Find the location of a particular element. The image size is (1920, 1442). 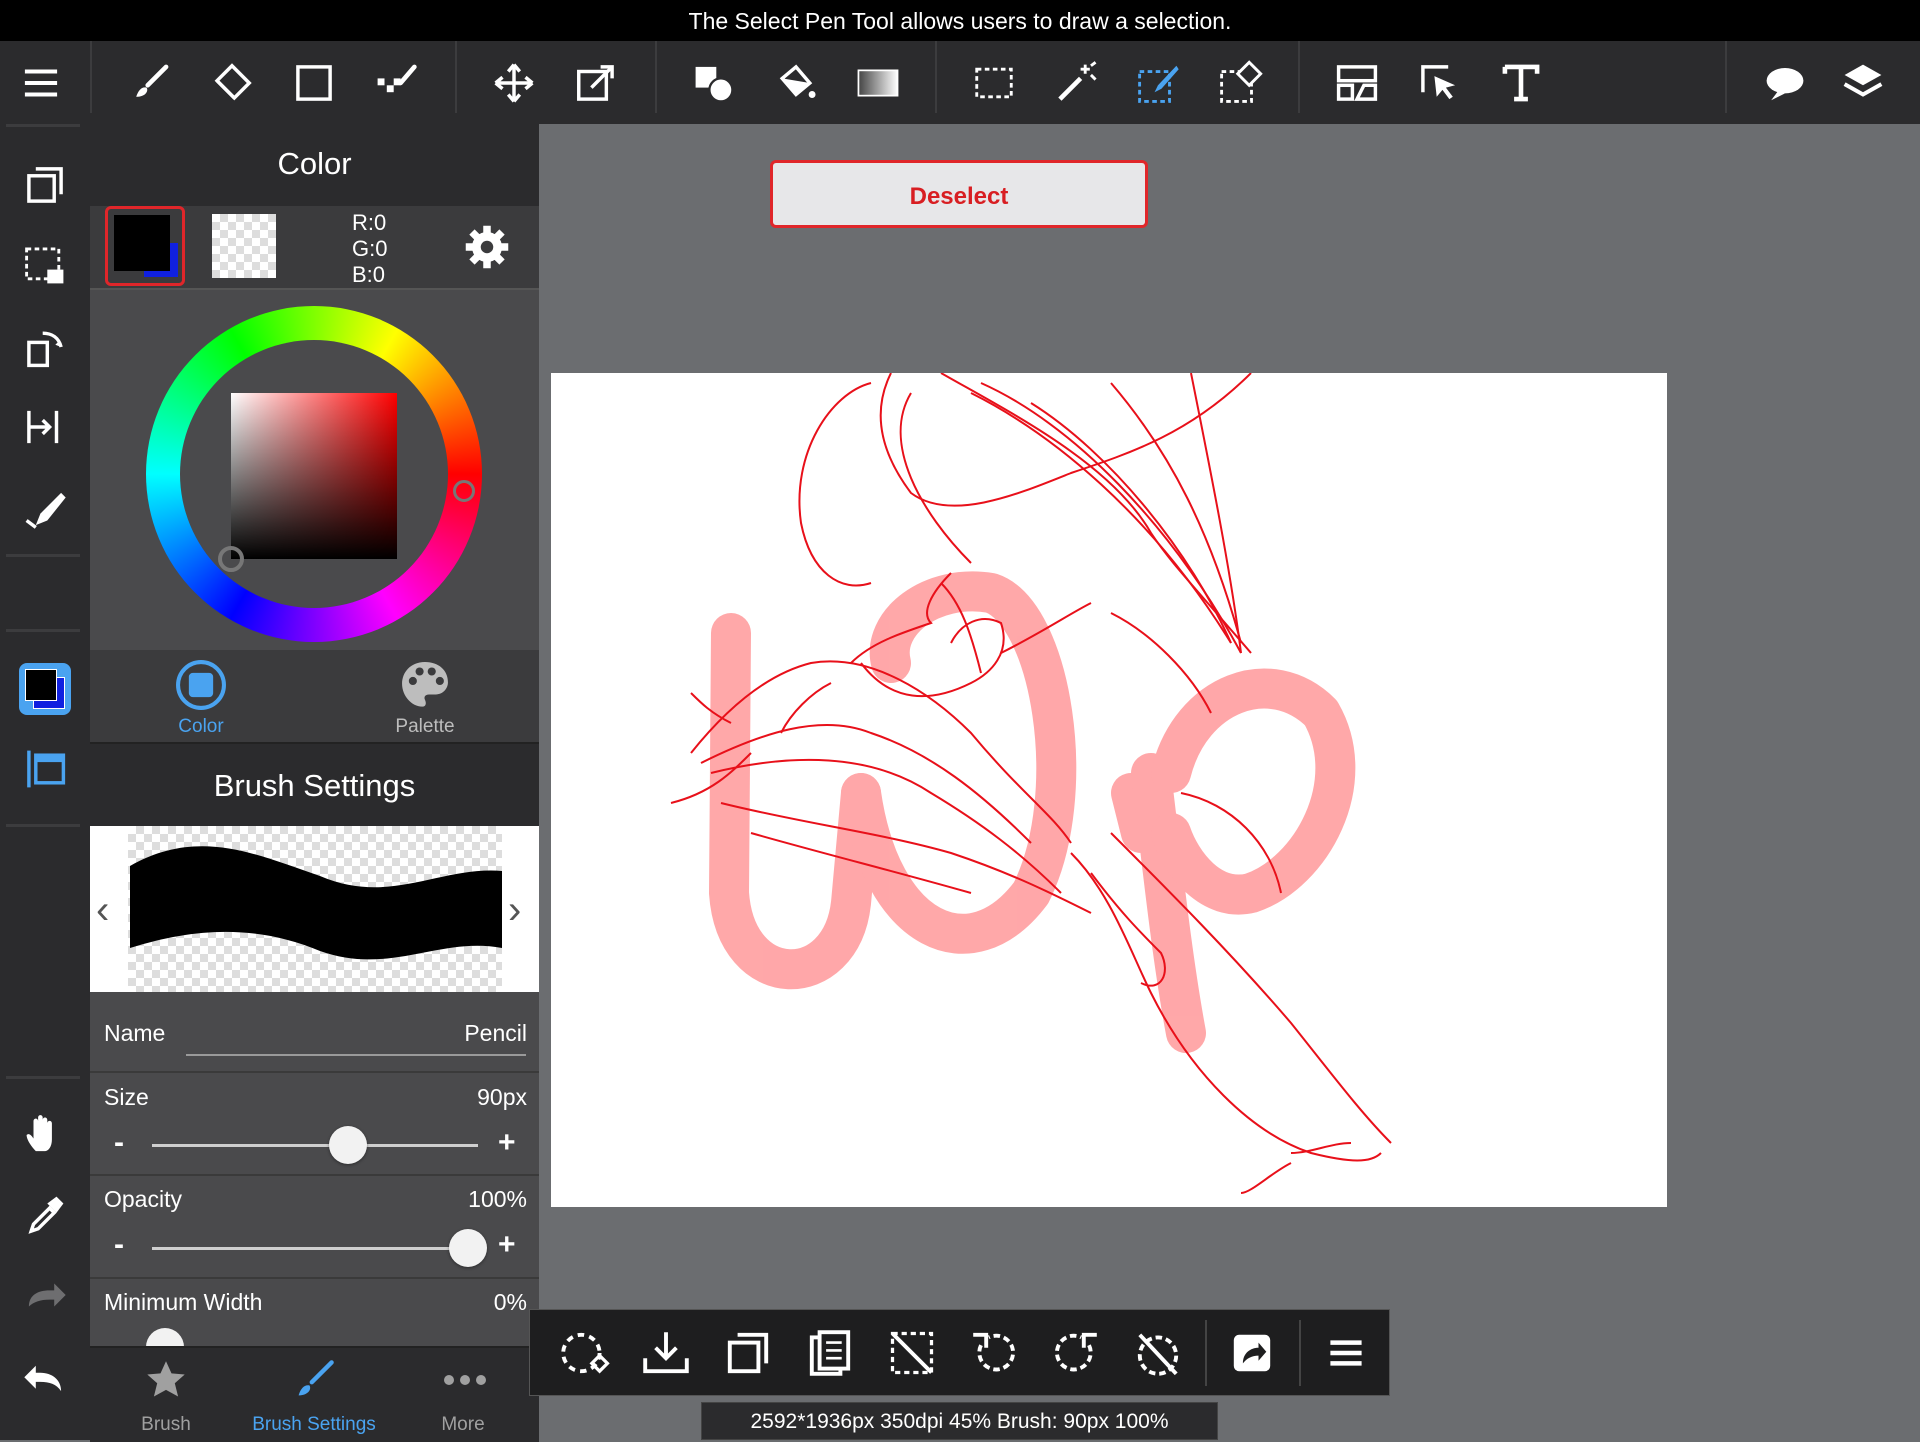

speech-bubble-icon is located at coordinates (1785, 82).